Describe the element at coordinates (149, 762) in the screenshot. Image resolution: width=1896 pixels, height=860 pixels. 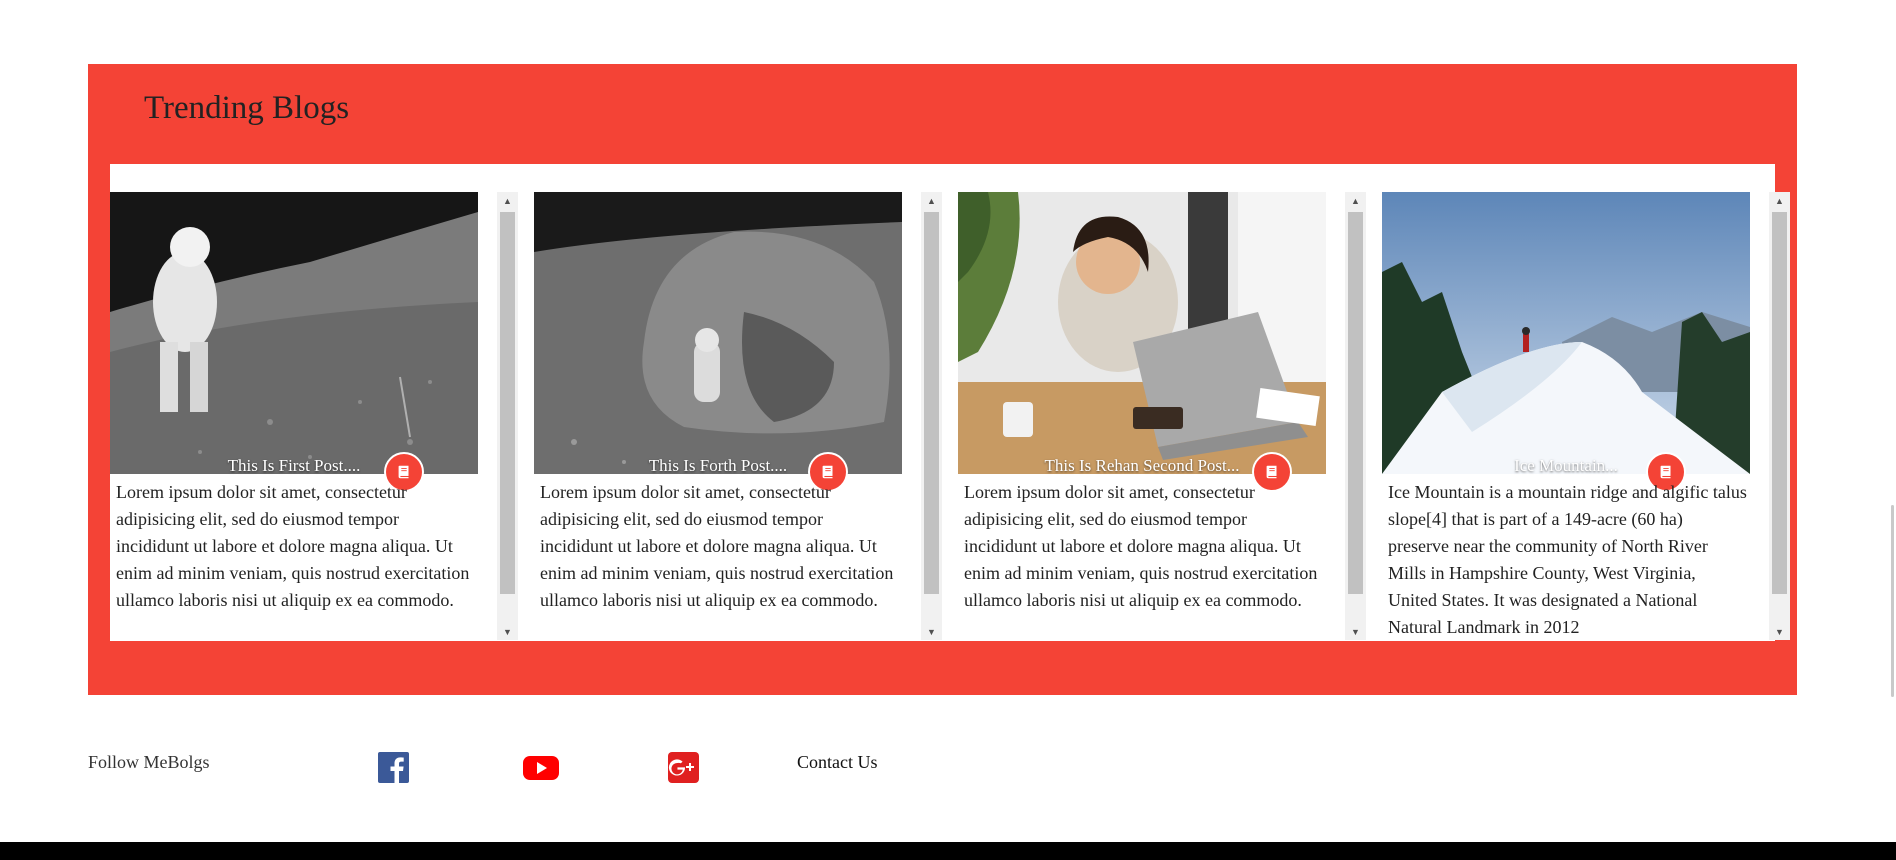
I see `follow-label: Follow MeBolgs` at that location.